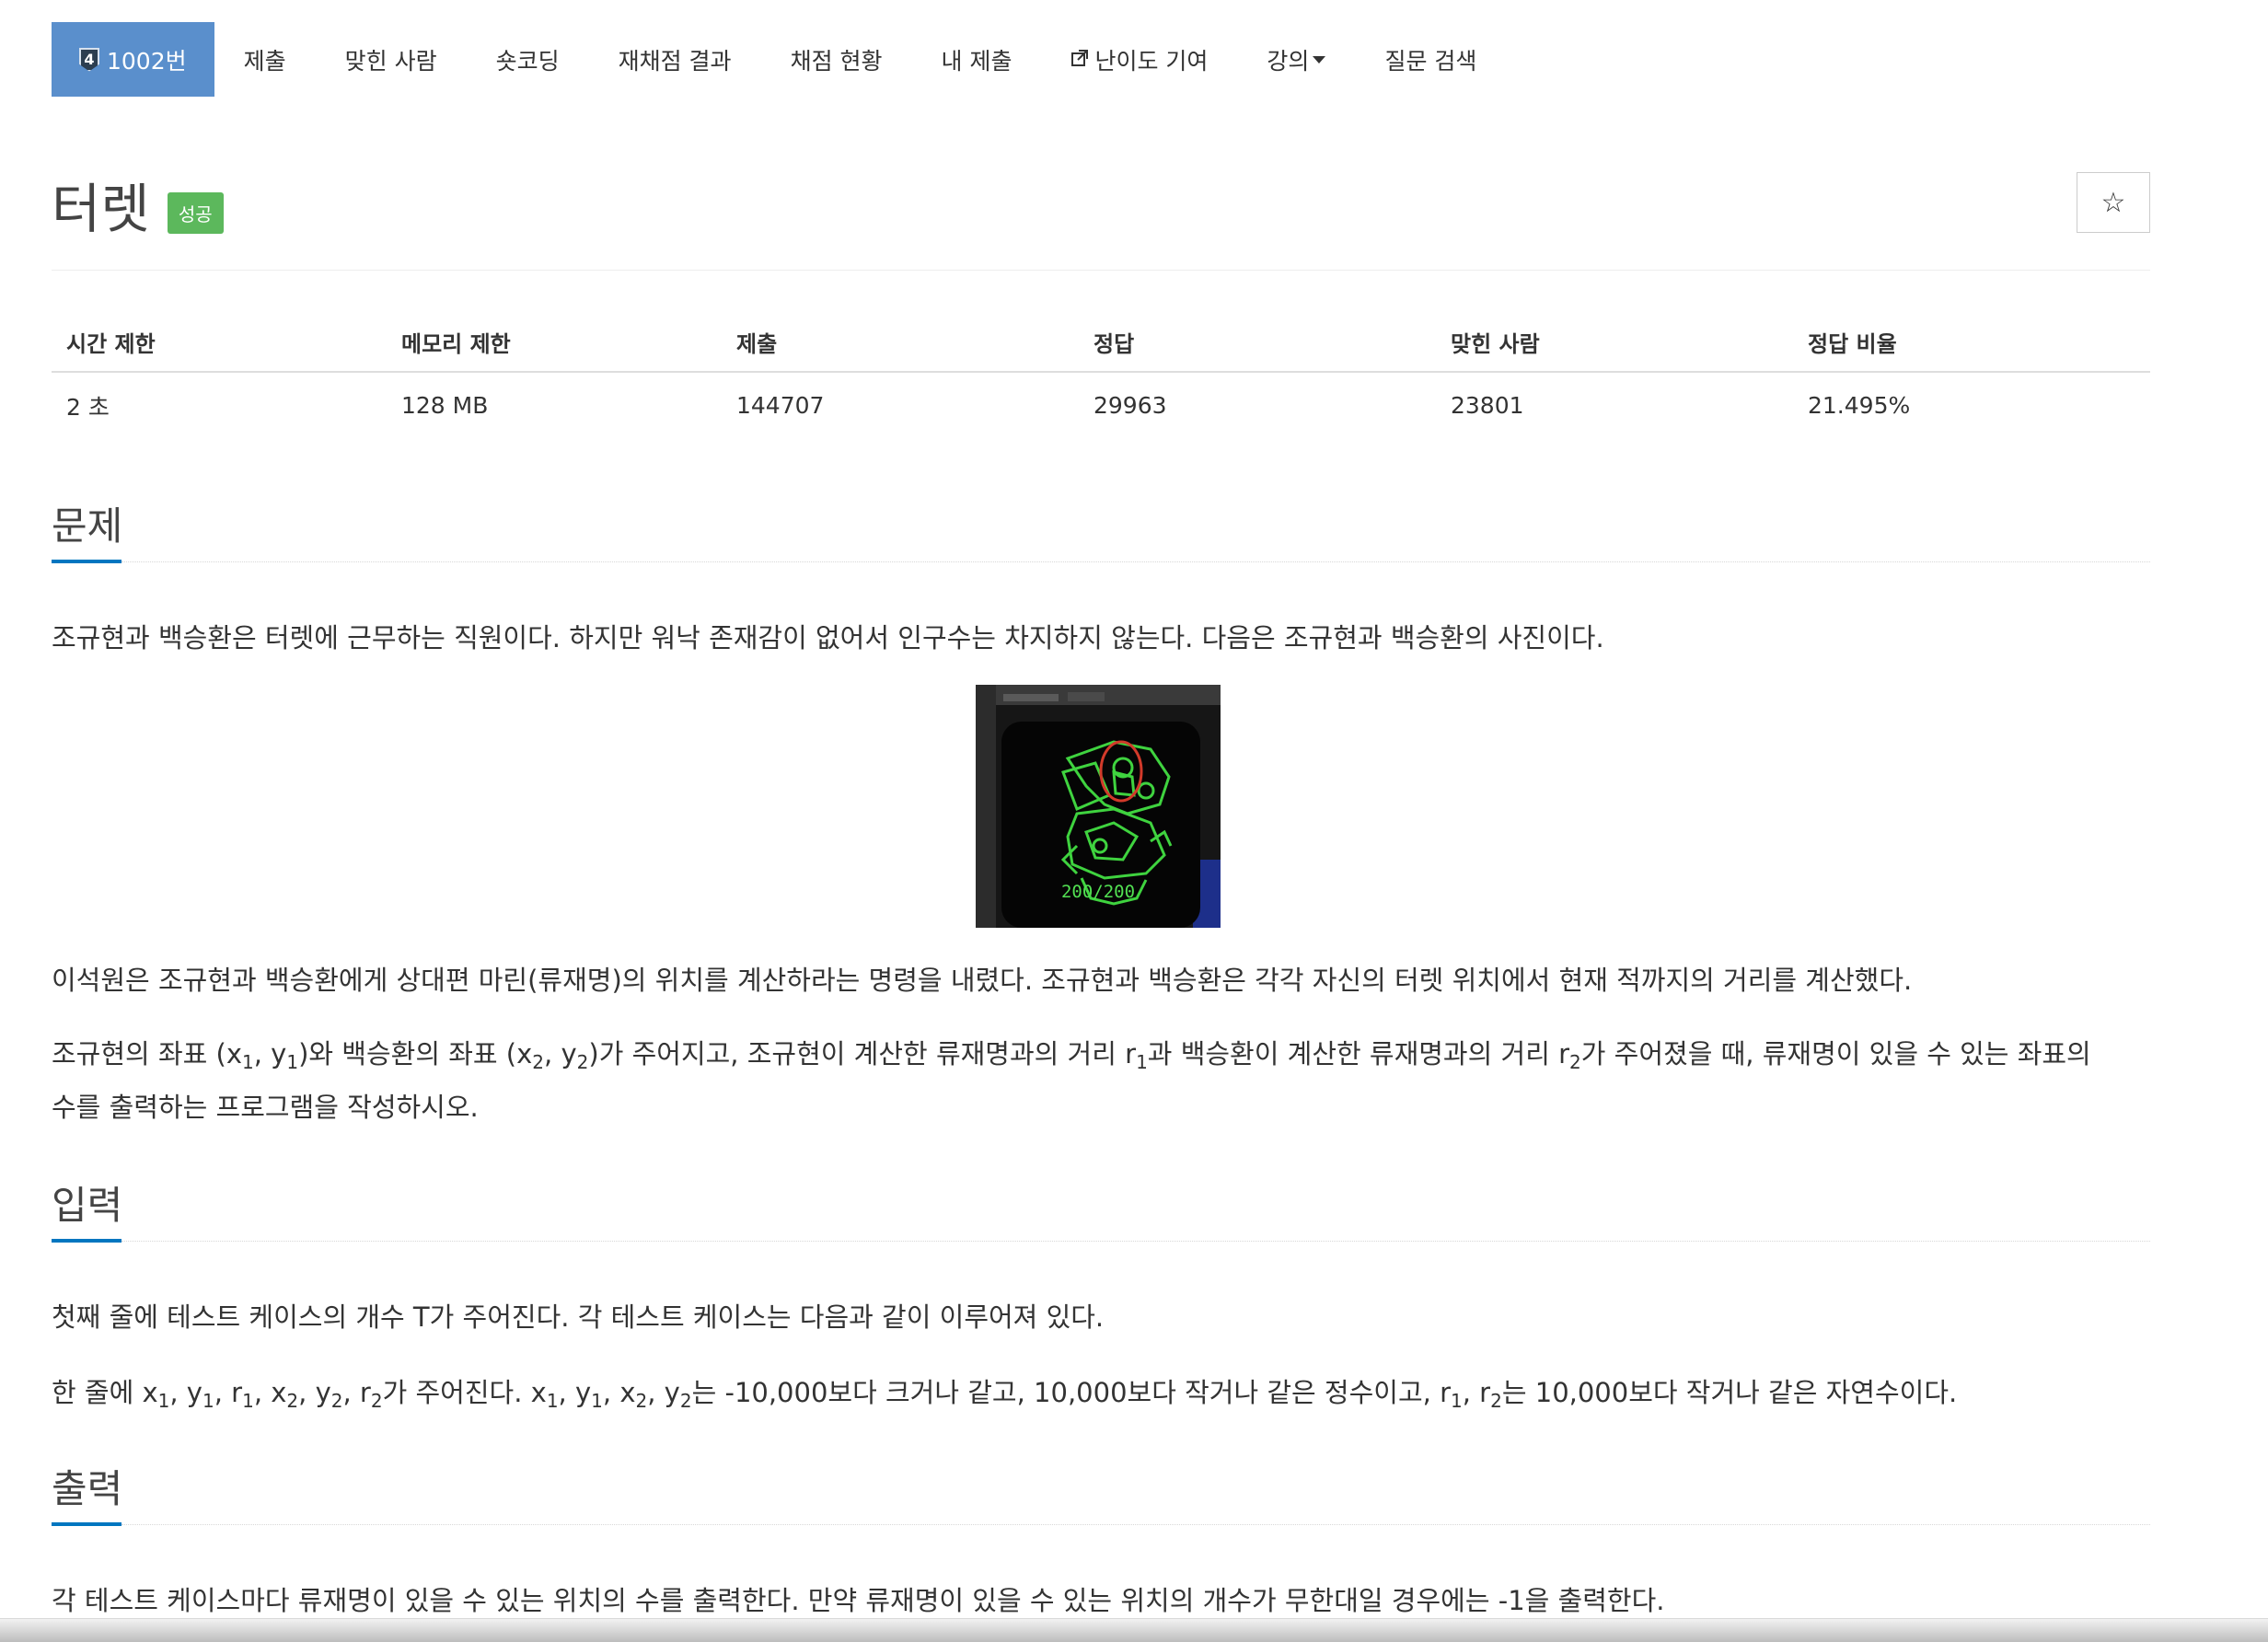 The width and height of the screenshot is (2268, 1642). I want to click on value-time-limit: 2 초, so click(88, 407).